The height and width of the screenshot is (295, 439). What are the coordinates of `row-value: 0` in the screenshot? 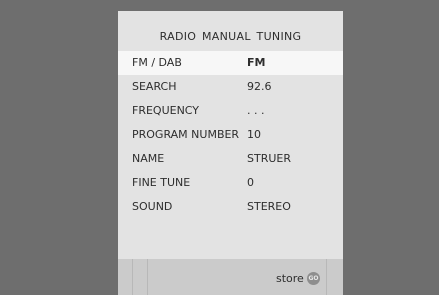 It's located at (250, 182).